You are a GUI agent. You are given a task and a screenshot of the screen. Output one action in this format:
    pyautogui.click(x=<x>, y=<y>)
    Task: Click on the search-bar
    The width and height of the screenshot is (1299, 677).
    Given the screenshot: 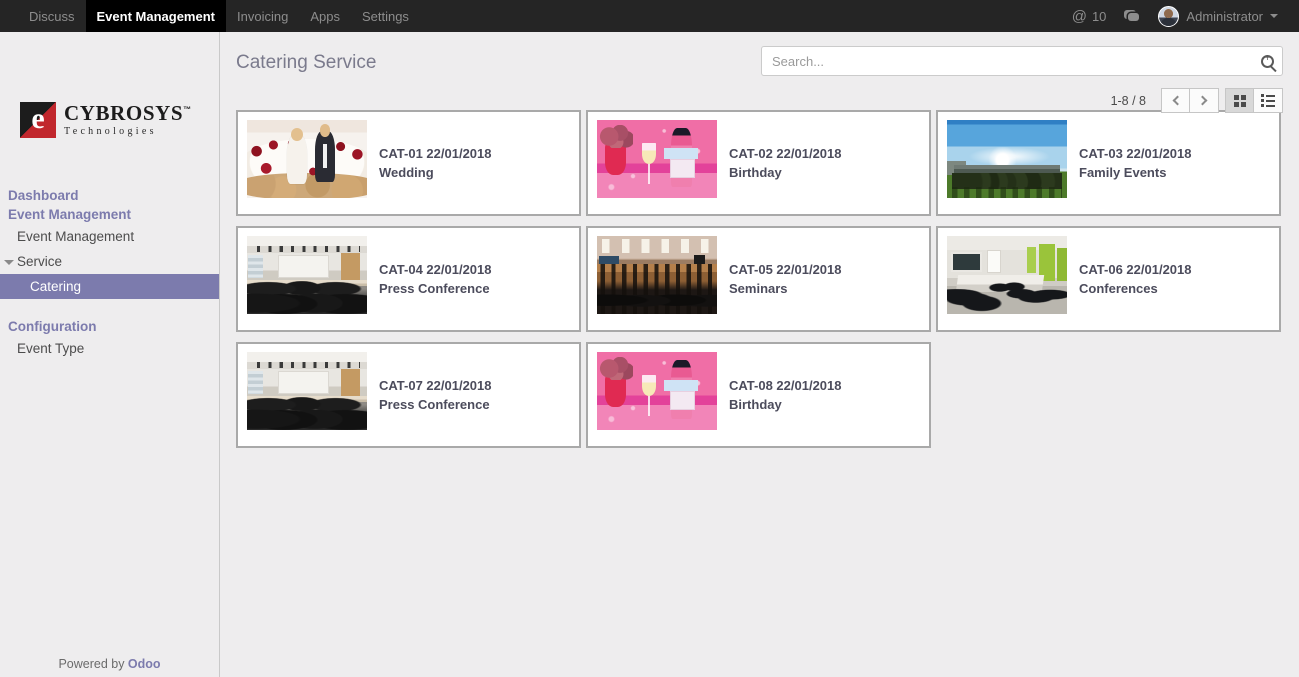 What is the action you would take?
    pyautogui.click(x=1022, y=61)
    